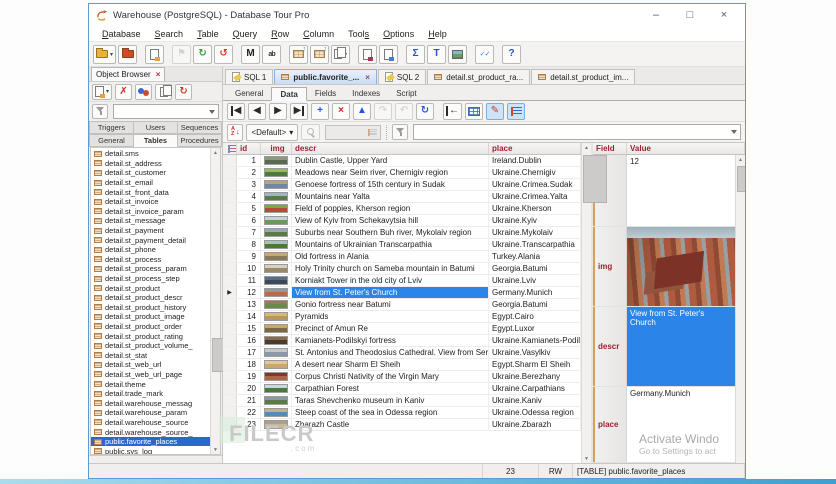 Image resolution: width=836 pixels, height=484 pixels. I want to click on filter-button, so click(400, 132).